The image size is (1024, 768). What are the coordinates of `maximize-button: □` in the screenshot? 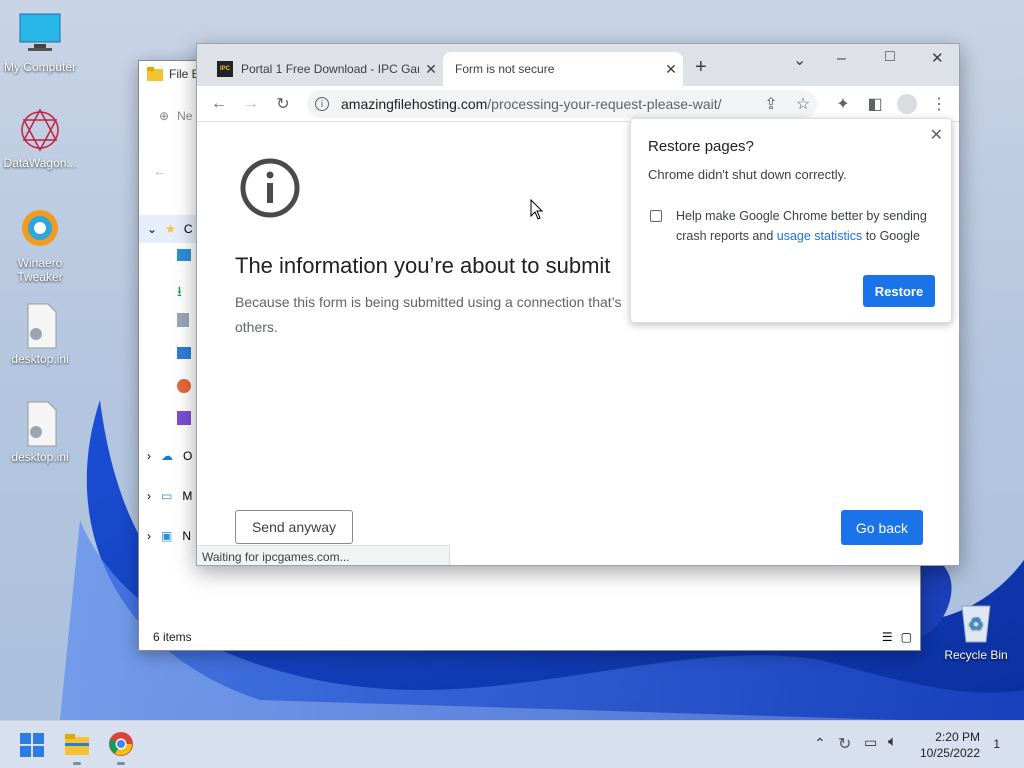 It's located at (890, 57).